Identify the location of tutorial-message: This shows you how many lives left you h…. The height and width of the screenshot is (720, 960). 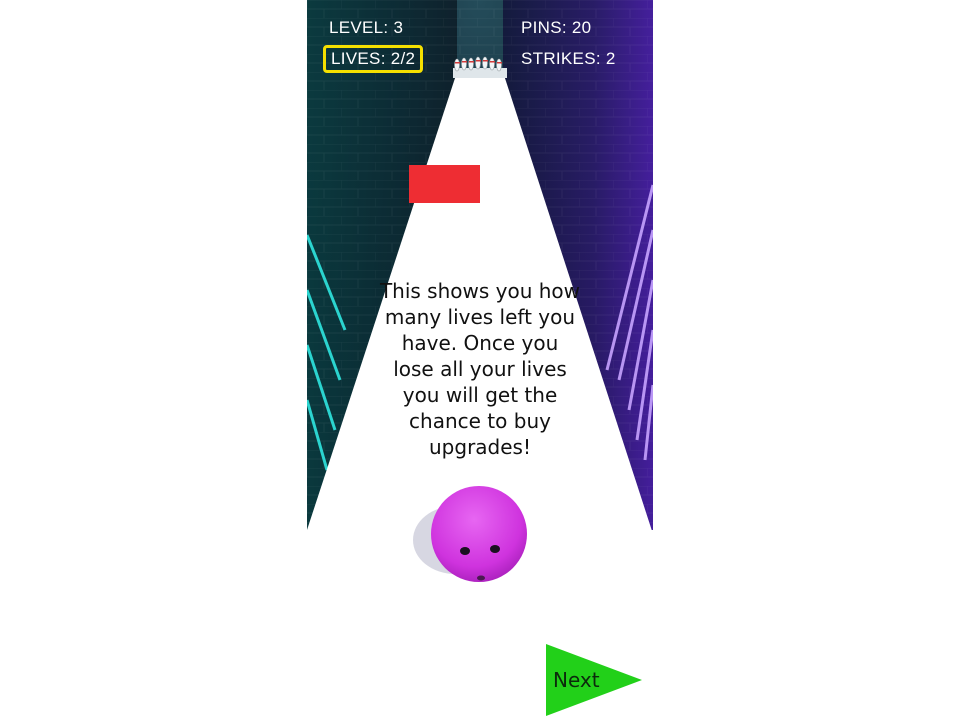
(480, 369).